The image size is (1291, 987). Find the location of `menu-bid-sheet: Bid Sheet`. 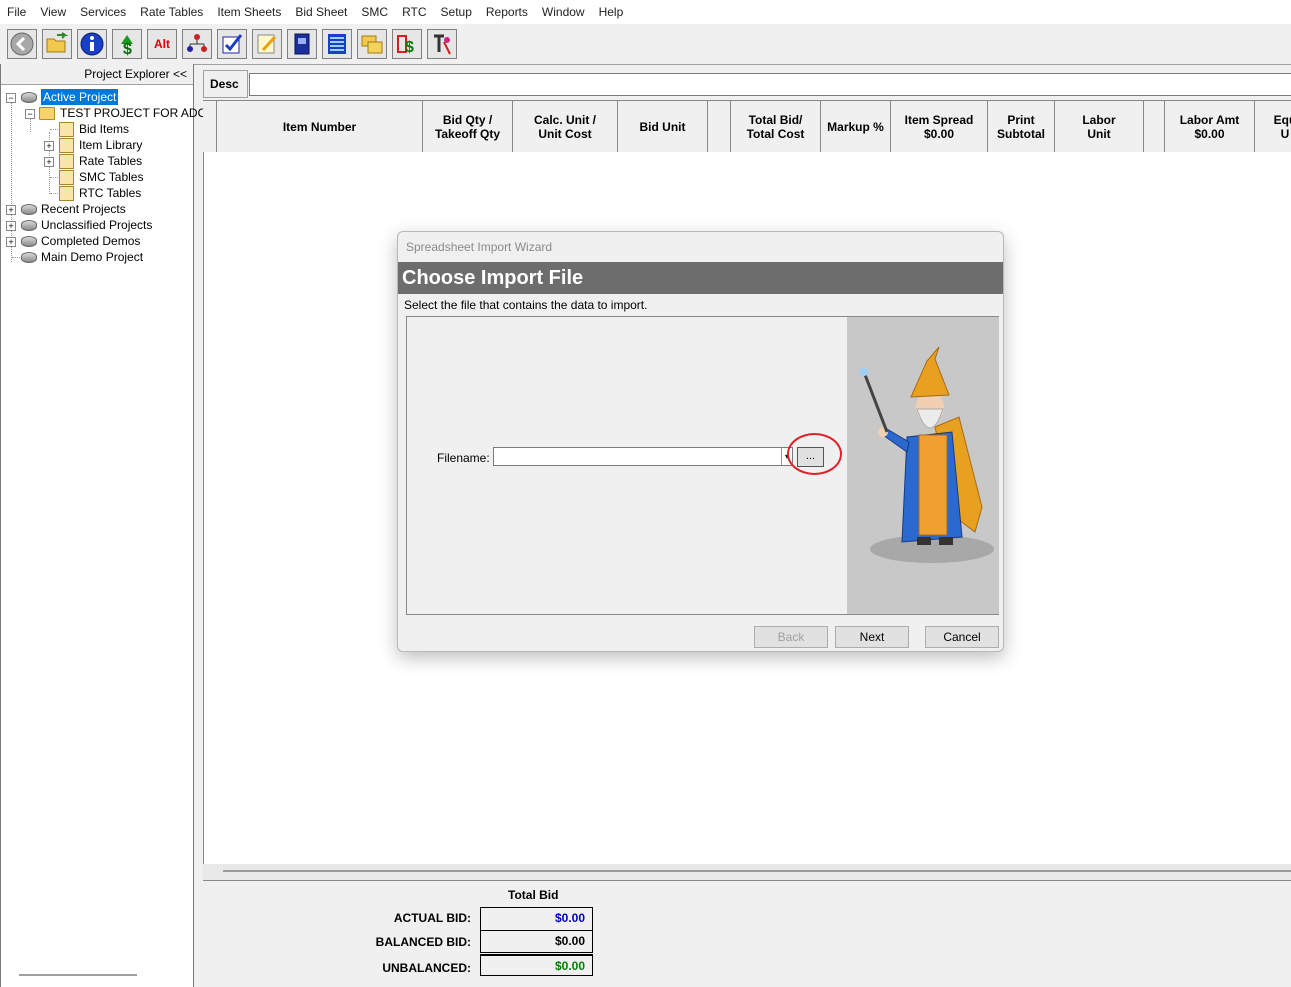

menu-bid-sheet: Bid Sheet is located at coordinates (321, 12).